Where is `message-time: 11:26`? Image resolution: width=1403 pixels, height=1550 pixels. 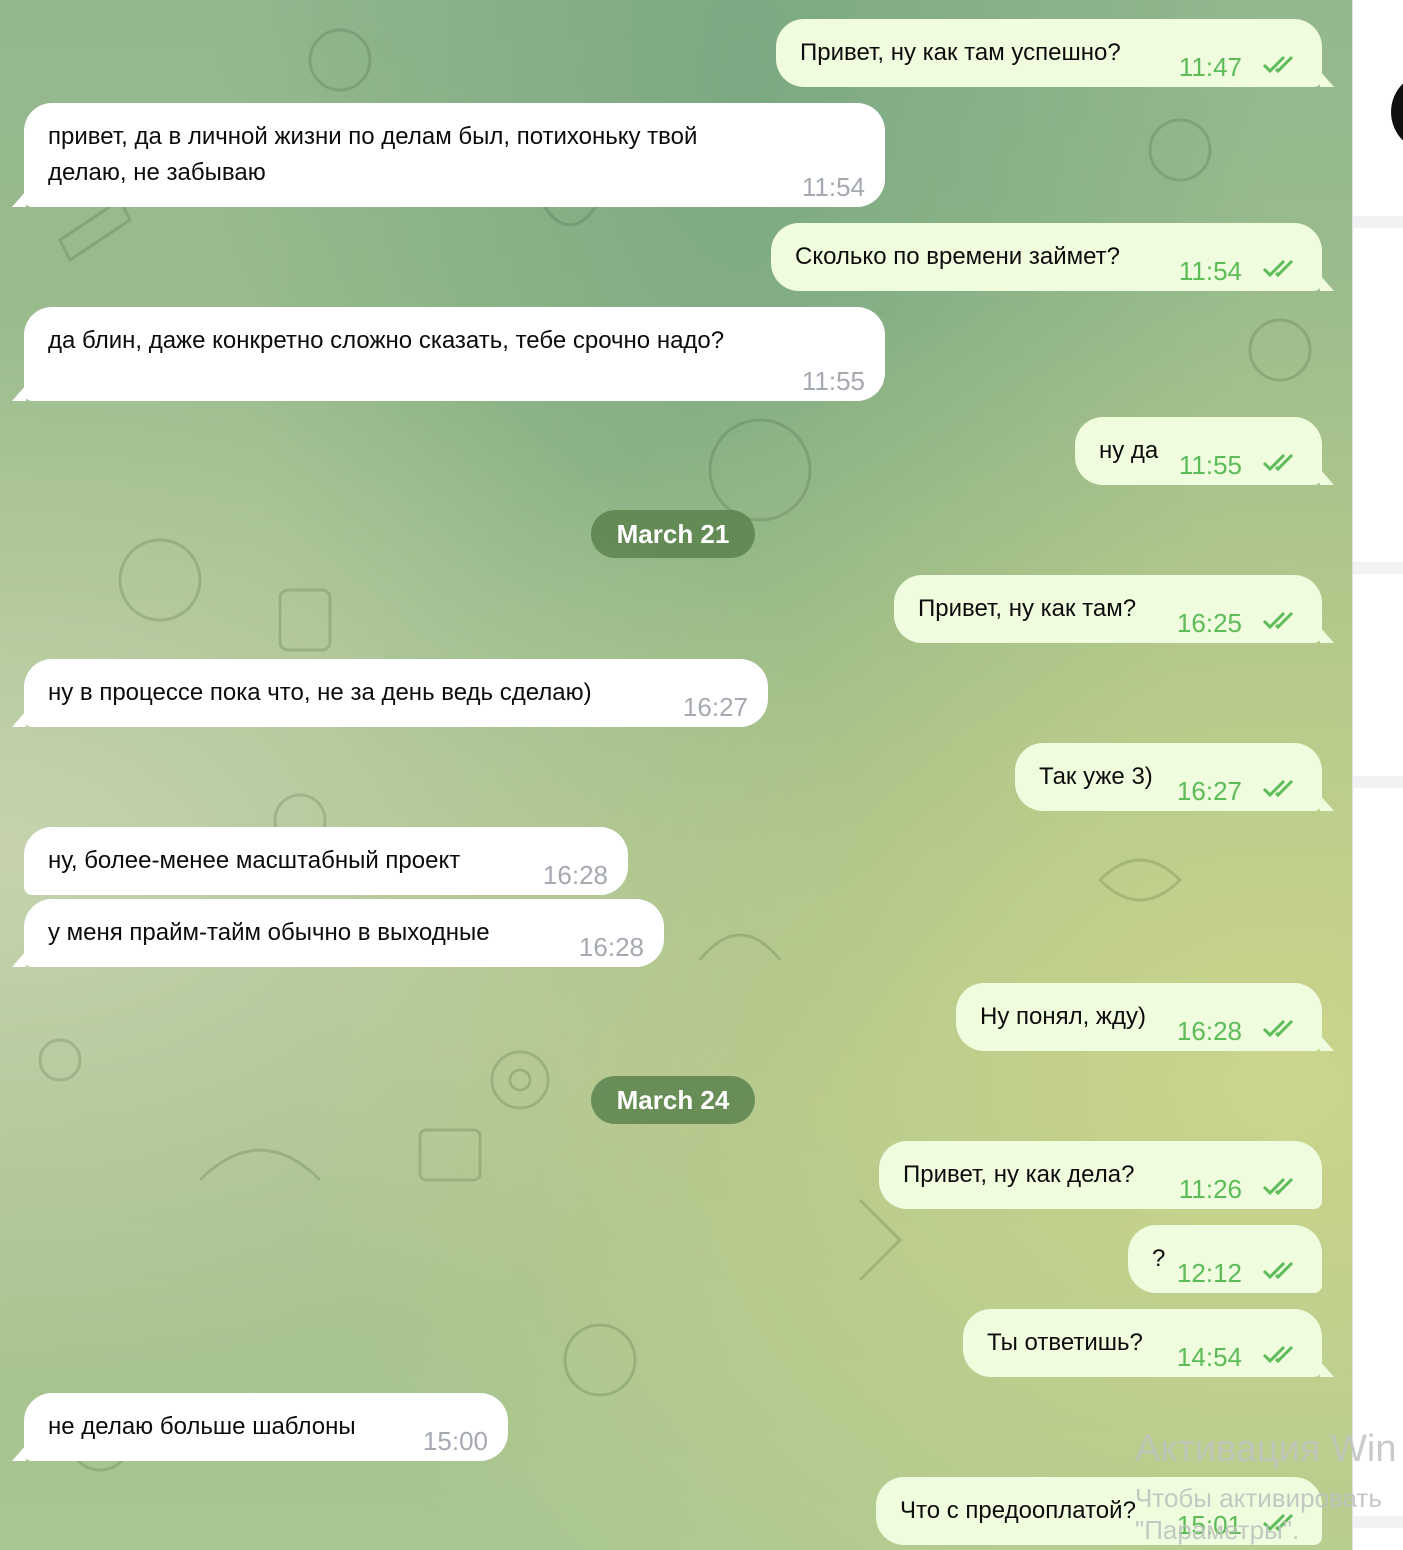 message-time: 11:26 is located at coordinates (1210, 1189).